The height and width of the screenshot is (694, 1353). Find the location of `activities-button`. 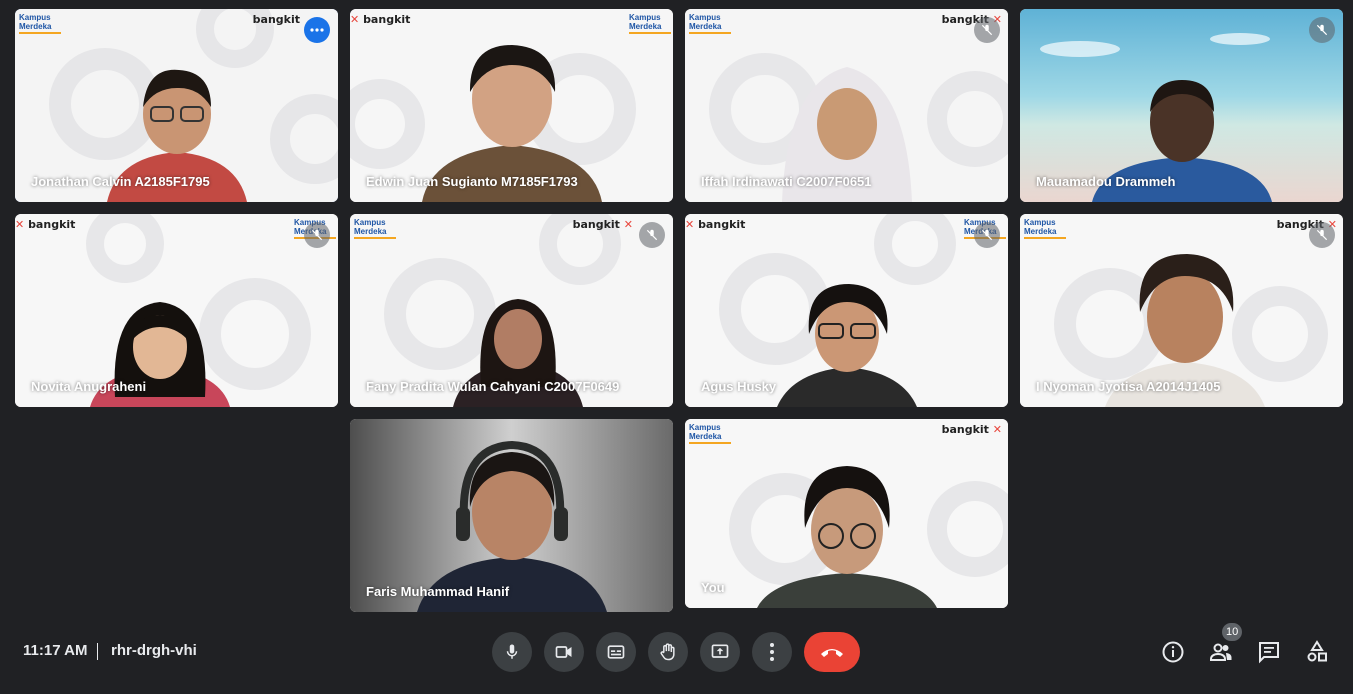

activities-button is located at coordinates (1317, 652).